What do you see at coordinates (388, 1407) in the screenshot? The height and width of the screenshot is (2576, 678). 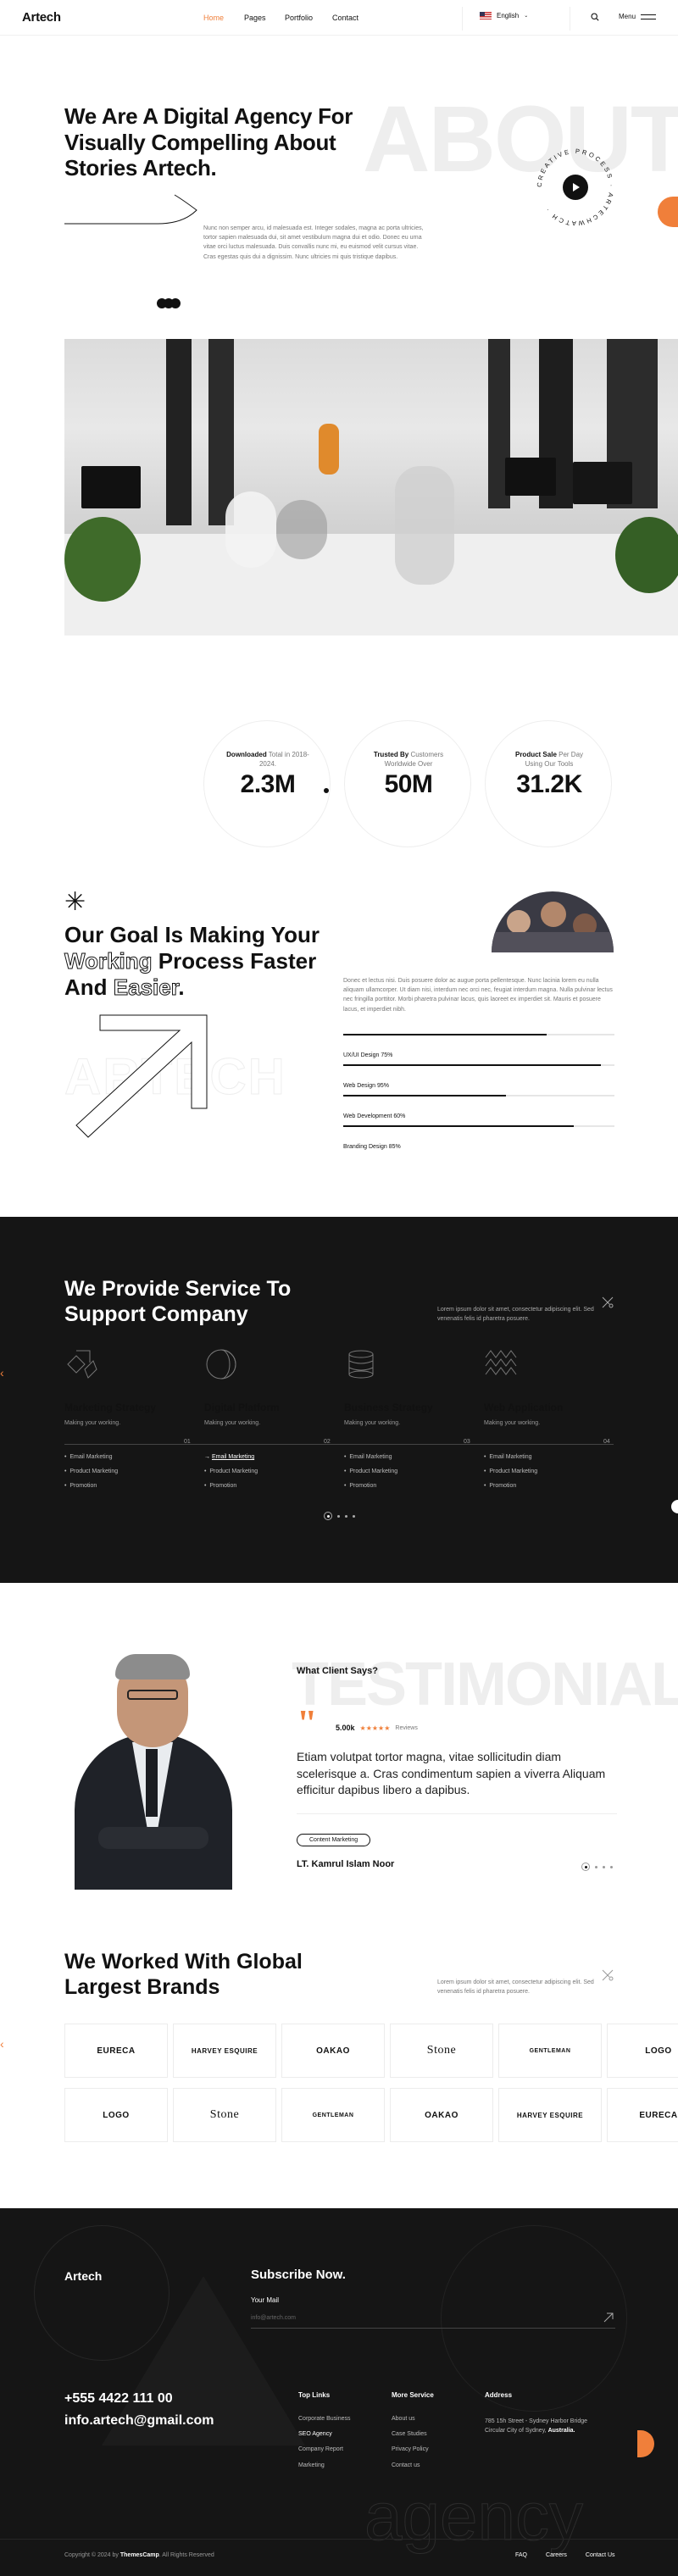 I see `service-title: Business Strategy` at bounding box center [388, 1407].